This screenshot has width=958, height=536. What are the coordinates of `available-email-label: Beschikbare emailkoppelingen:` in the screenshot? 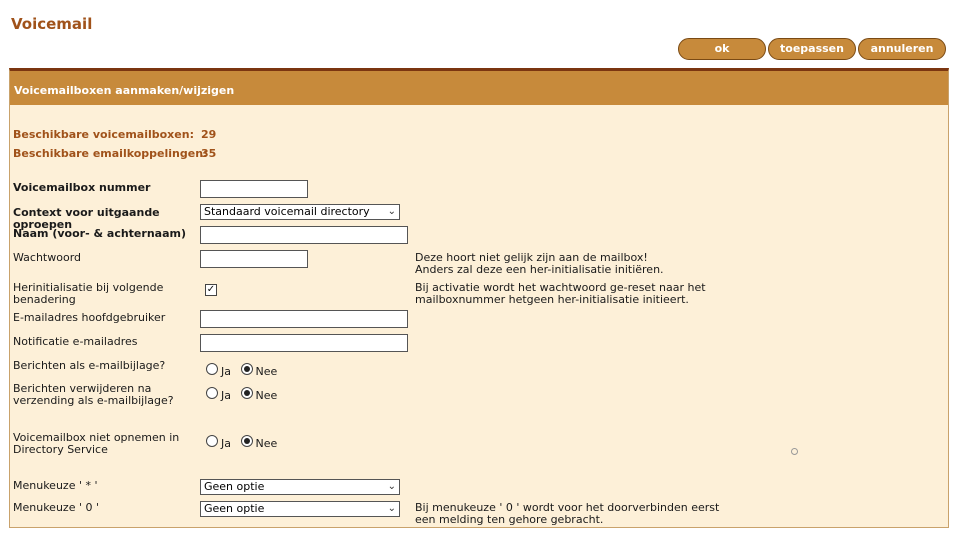 It's located at (110, 153).